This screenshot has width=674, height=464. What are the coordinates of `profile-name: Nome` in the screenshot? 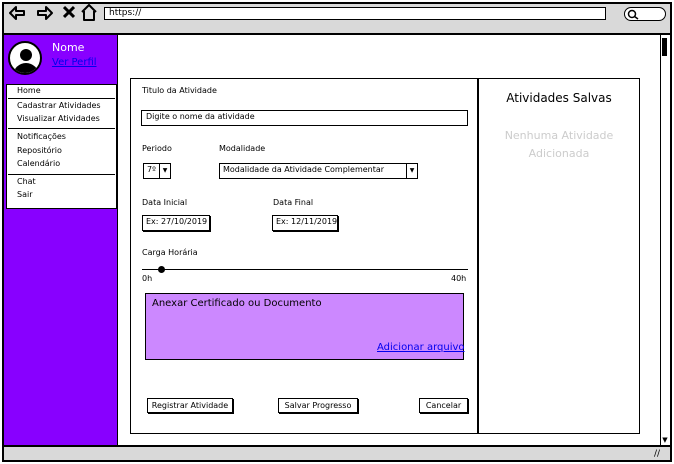 It's located at (68, 47).